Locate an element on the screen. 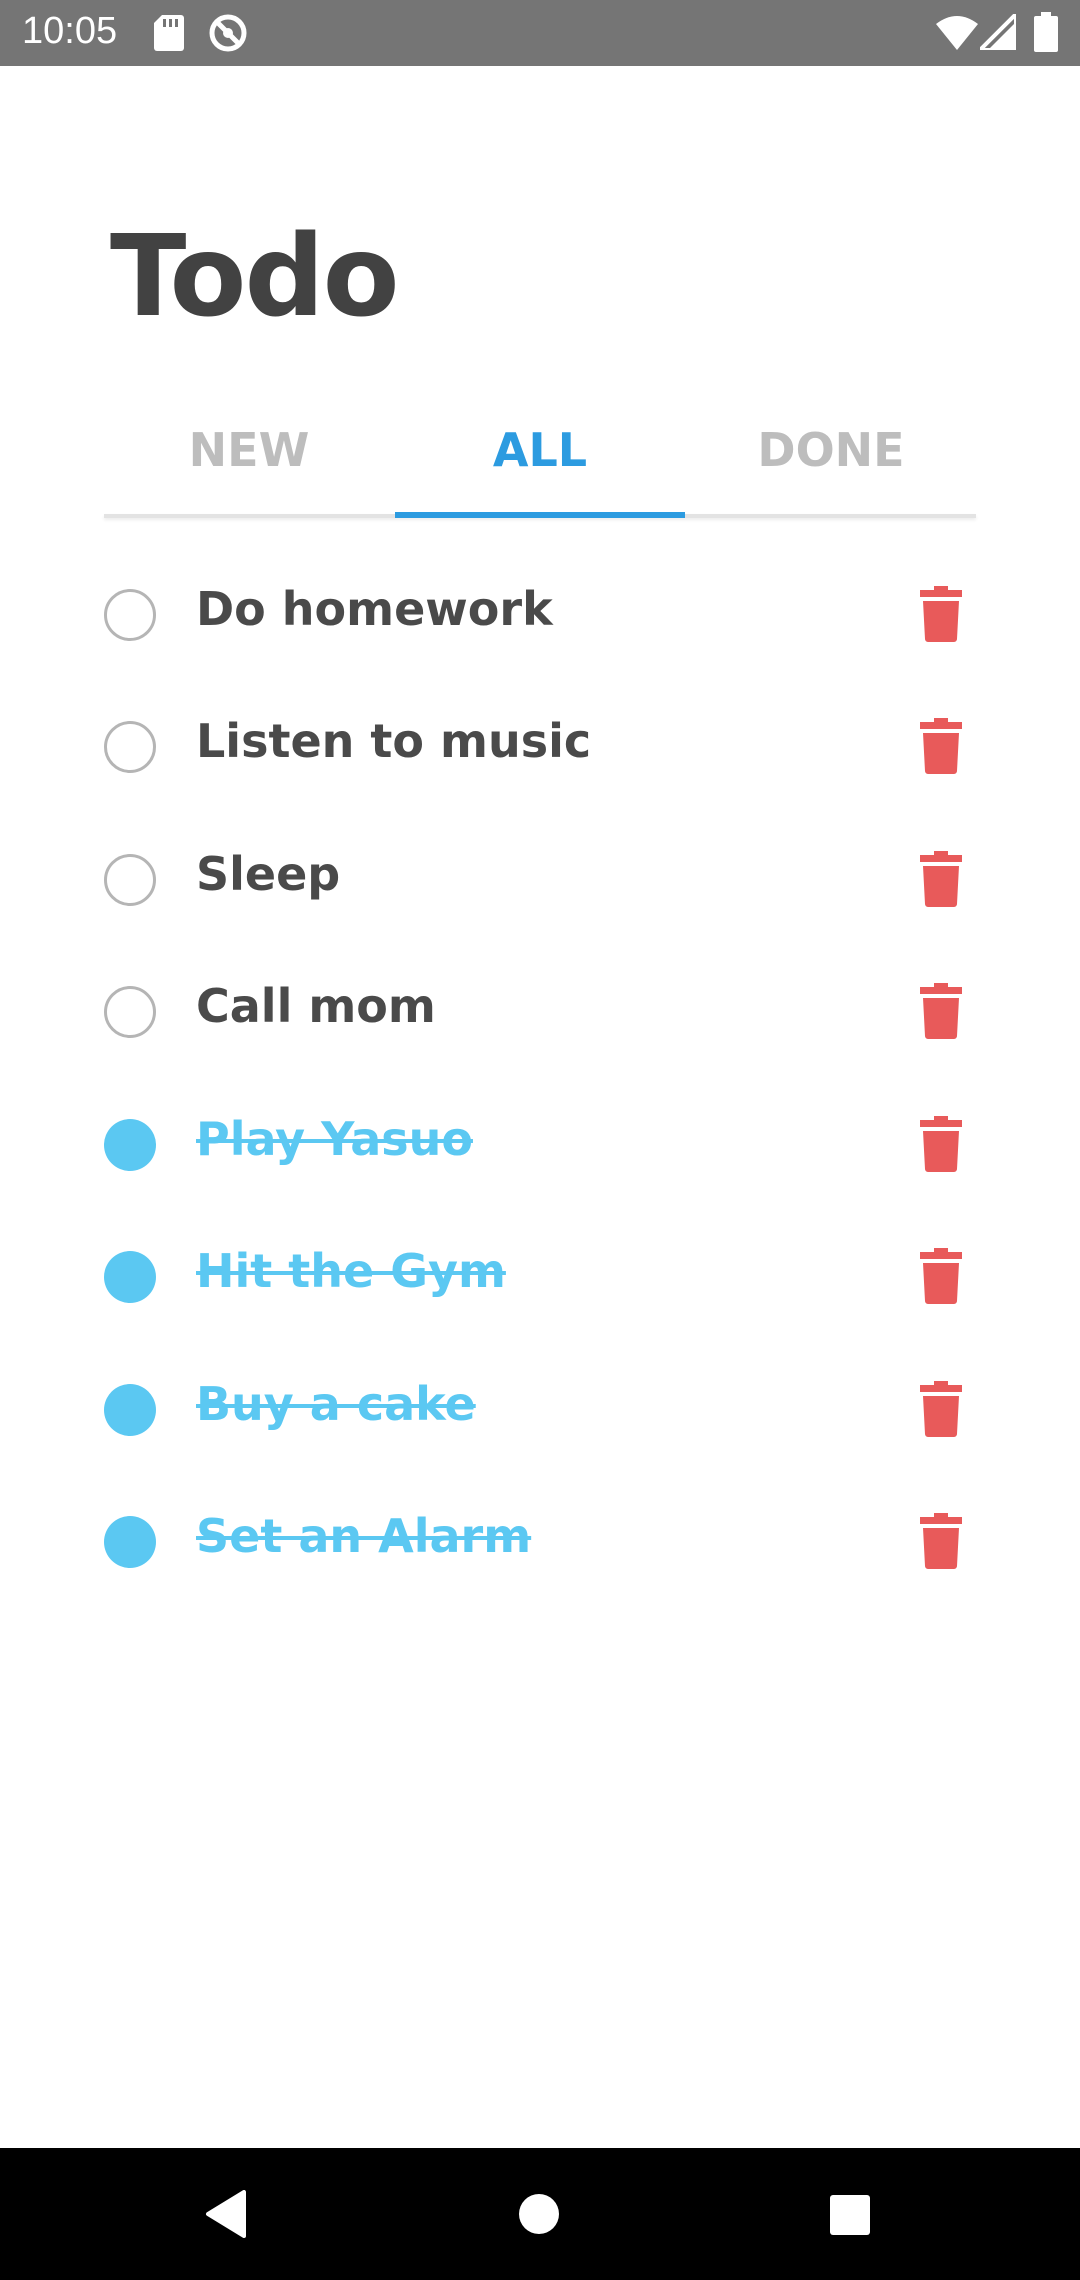  battery-icon is located at coordinates (1046, 32).